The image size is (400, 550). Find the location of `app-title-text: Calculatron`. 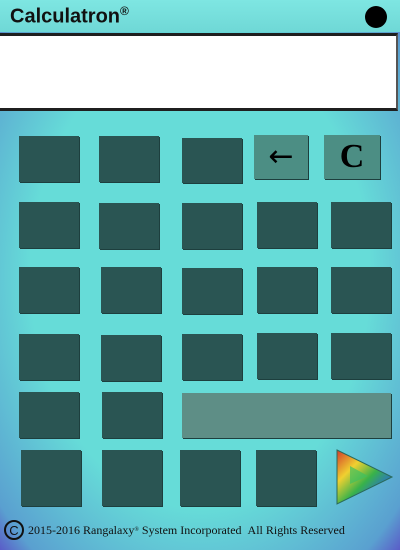

app-title-text: Calculatron is located at coordinates (65, 16).